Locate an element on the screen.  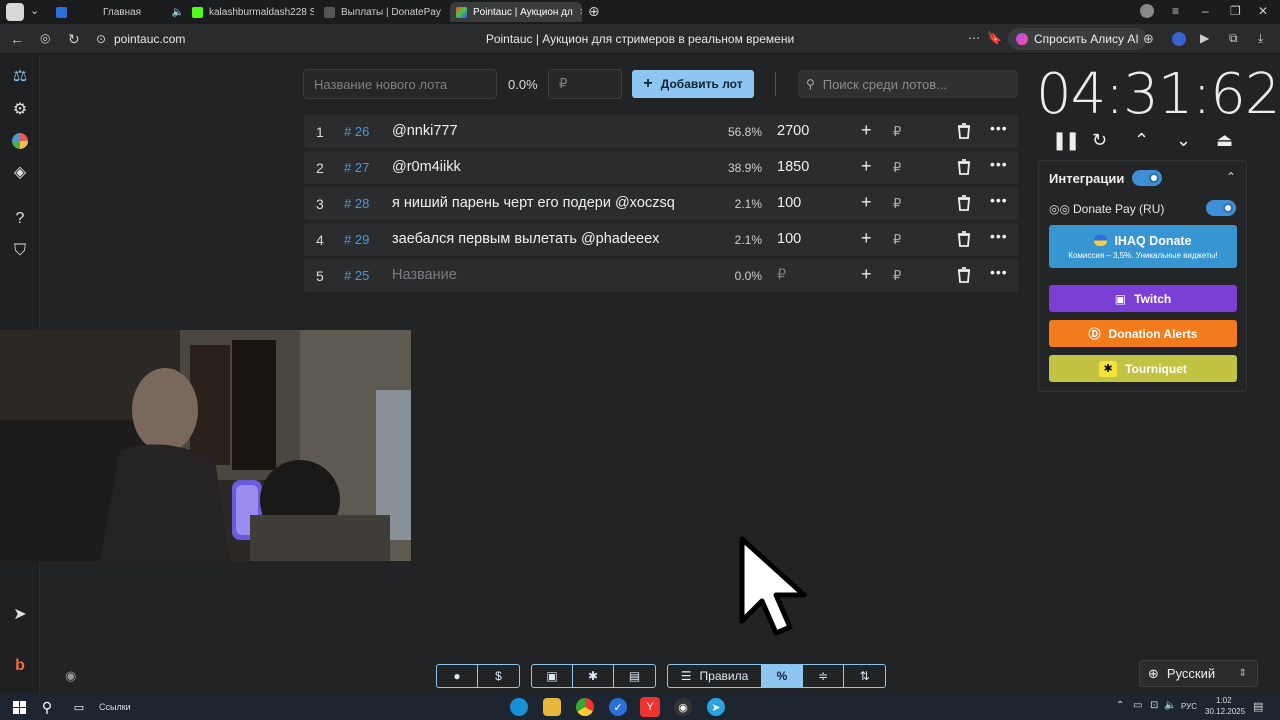
tab-kick-stream: kalashburmaldash228 Stre is located at coordinates (251, 12).